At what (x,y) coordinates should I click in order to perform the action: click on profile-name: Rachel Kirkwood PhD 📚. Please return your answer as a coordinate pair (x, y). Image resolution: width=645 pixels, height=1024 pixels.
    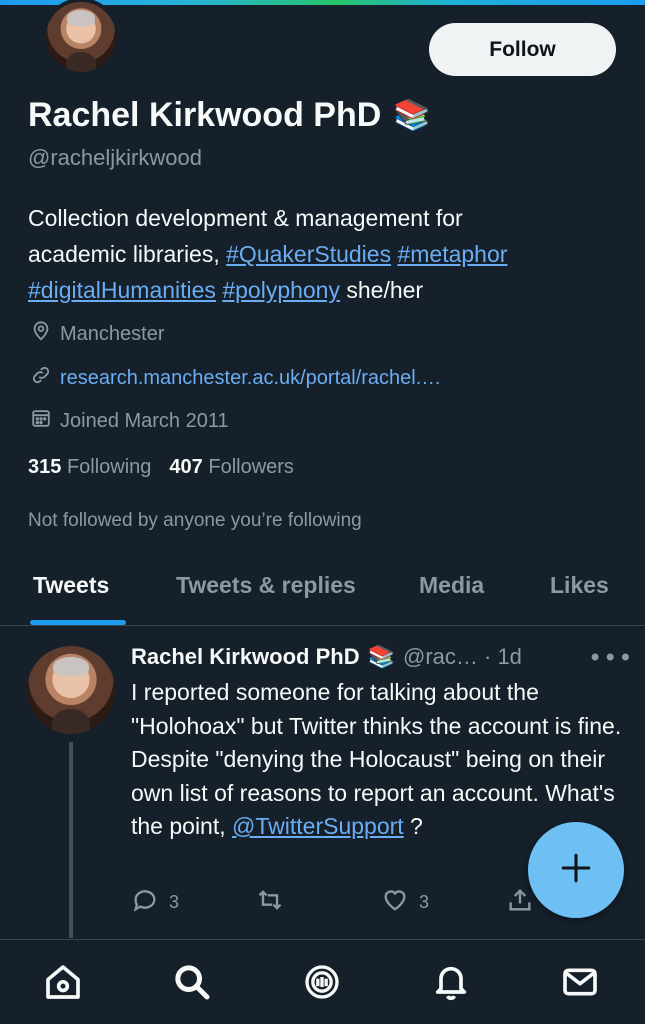
    Looking at the image, I should click on (229, 115).